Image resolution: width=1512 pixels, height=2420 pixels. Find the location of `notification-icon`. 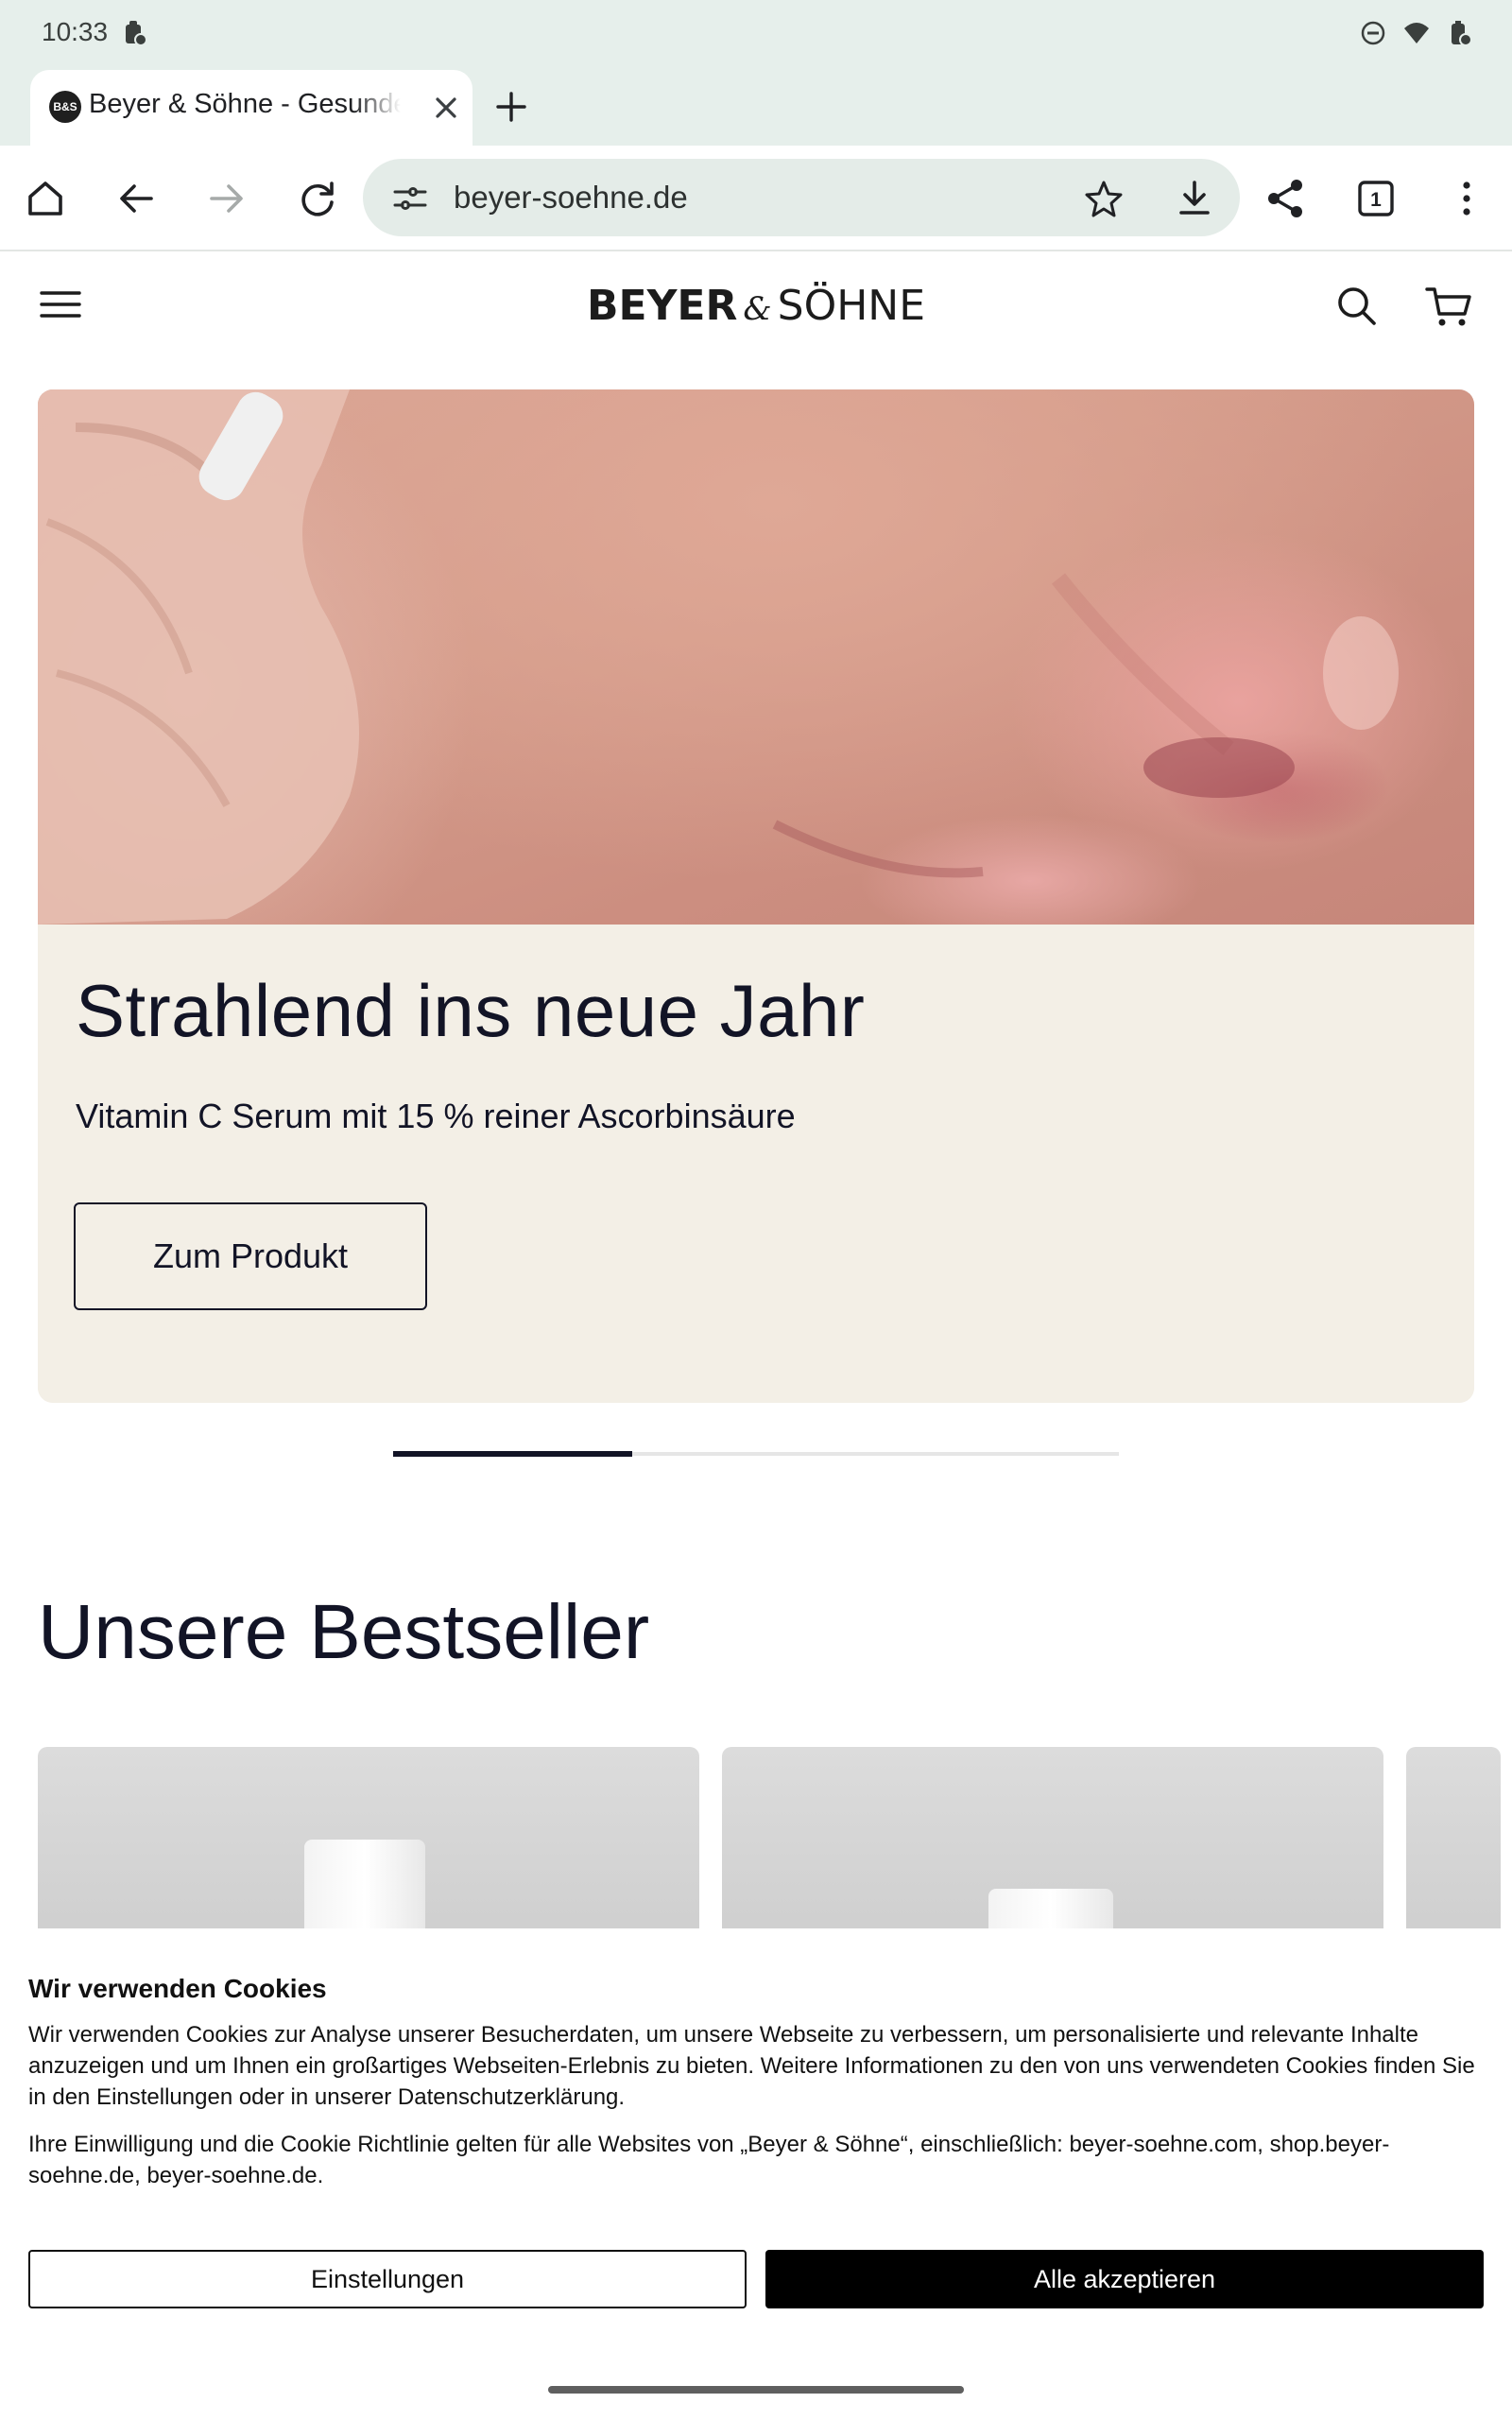

notification-icon is located at coordinates (135, 33).